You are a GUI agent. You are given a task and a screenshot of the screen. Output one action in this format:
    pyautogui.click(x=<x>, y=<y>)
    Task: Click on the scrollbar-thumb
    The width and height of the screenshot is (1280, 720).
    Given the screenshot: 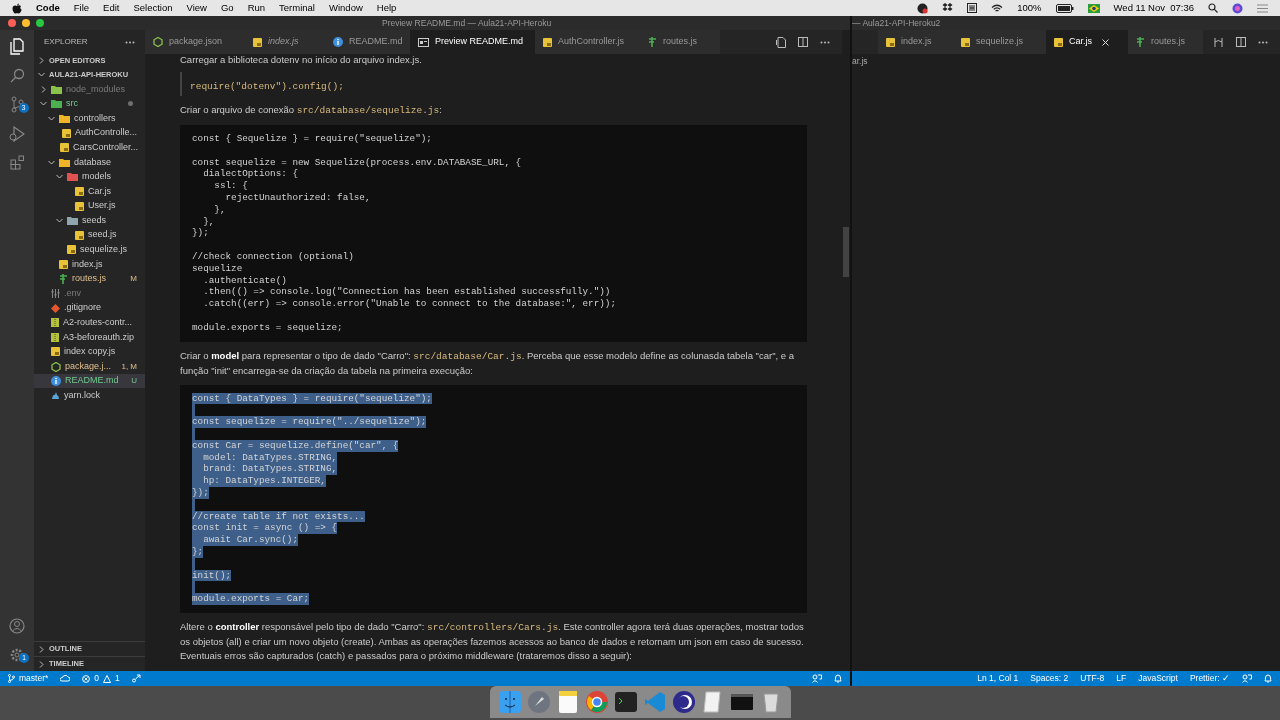 What is the action you would take?
    pyautogui.click(x=846, y=252)
    